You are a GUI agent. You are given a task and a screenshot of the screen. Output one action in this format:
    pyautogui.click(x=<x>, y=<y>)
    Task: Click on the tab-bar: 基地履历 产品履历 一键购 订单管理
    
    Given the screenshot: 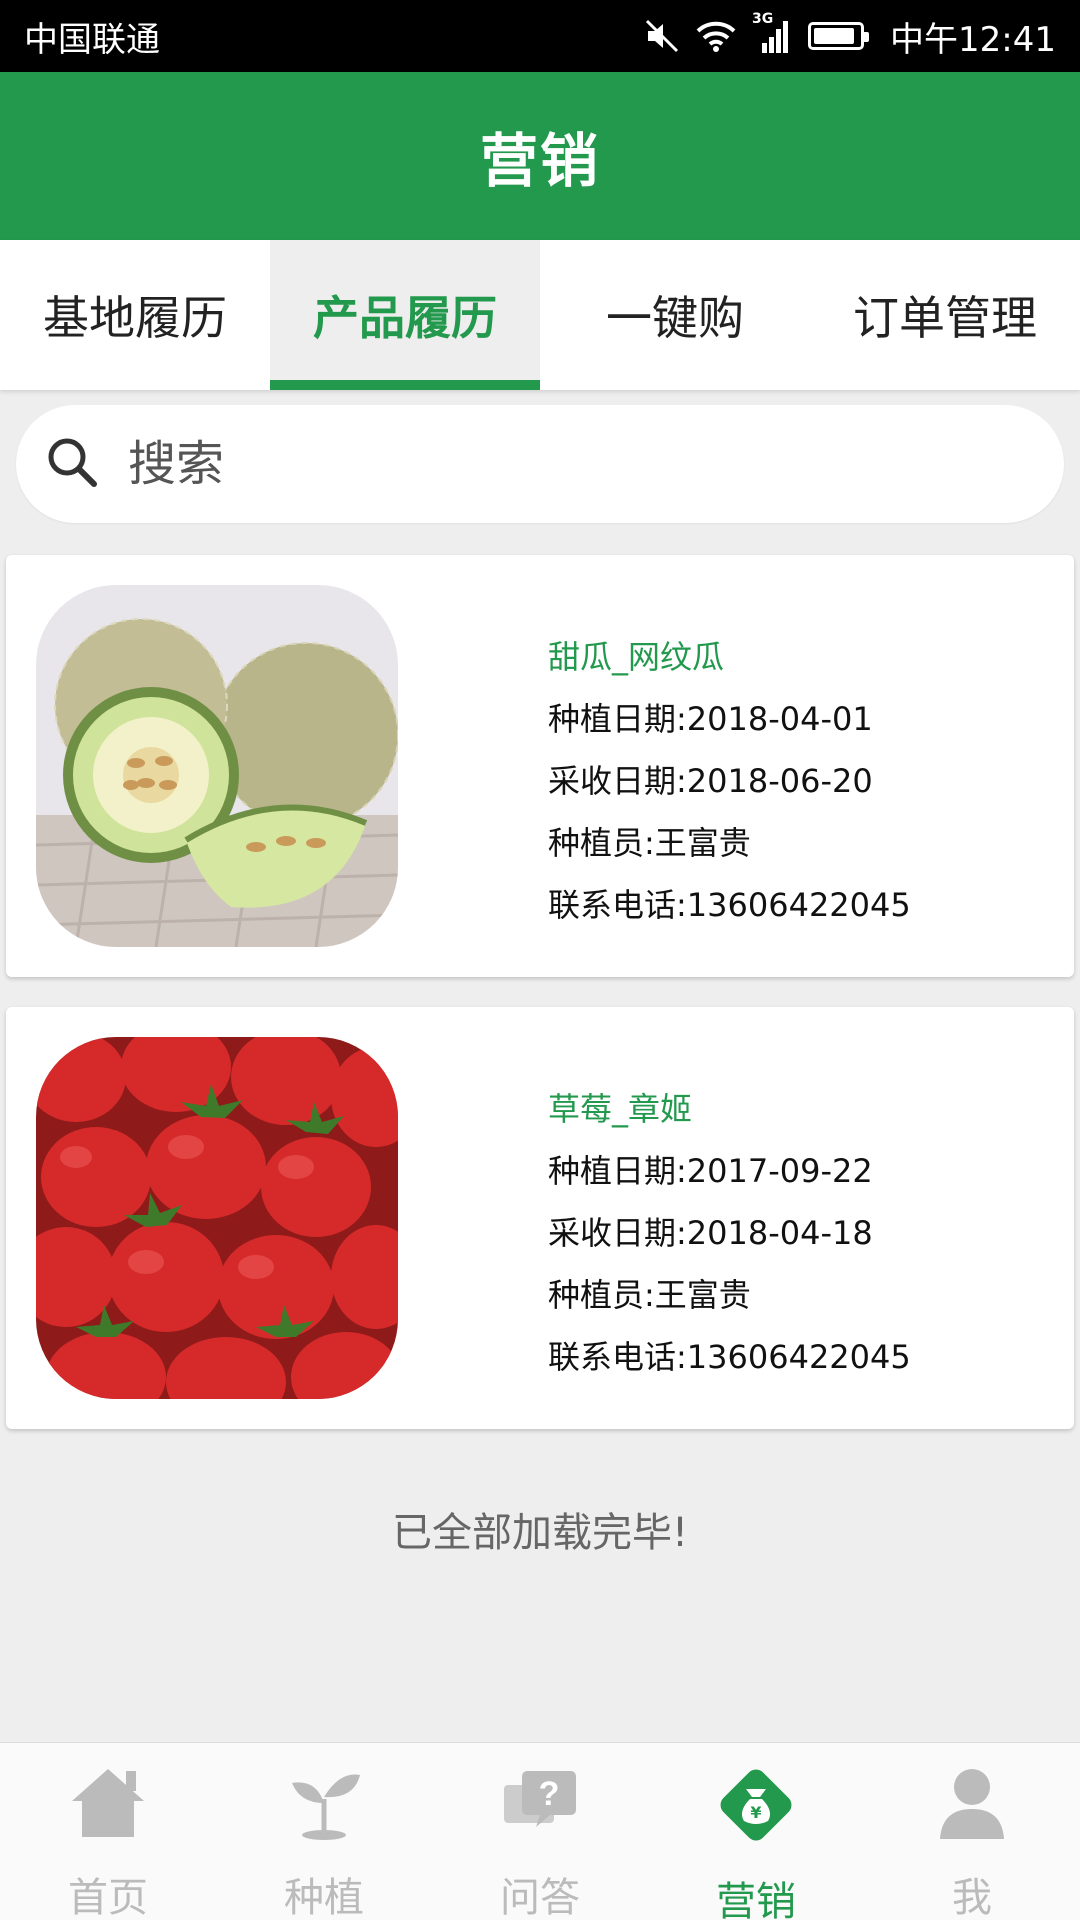 What is the action you would take?
    pyautogui.click(x=540, y=315)
    